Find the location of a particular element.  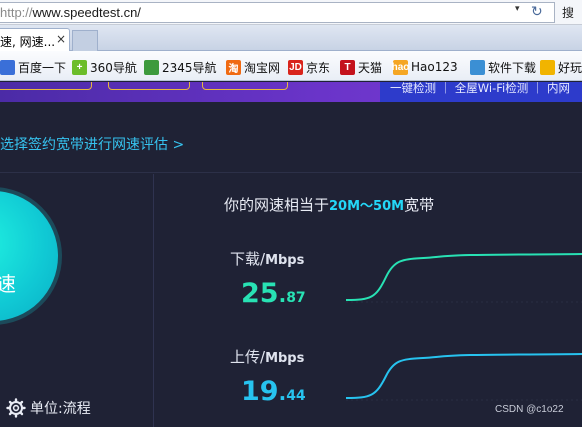

tmall-icon: T is located at coordinates (347, 67).